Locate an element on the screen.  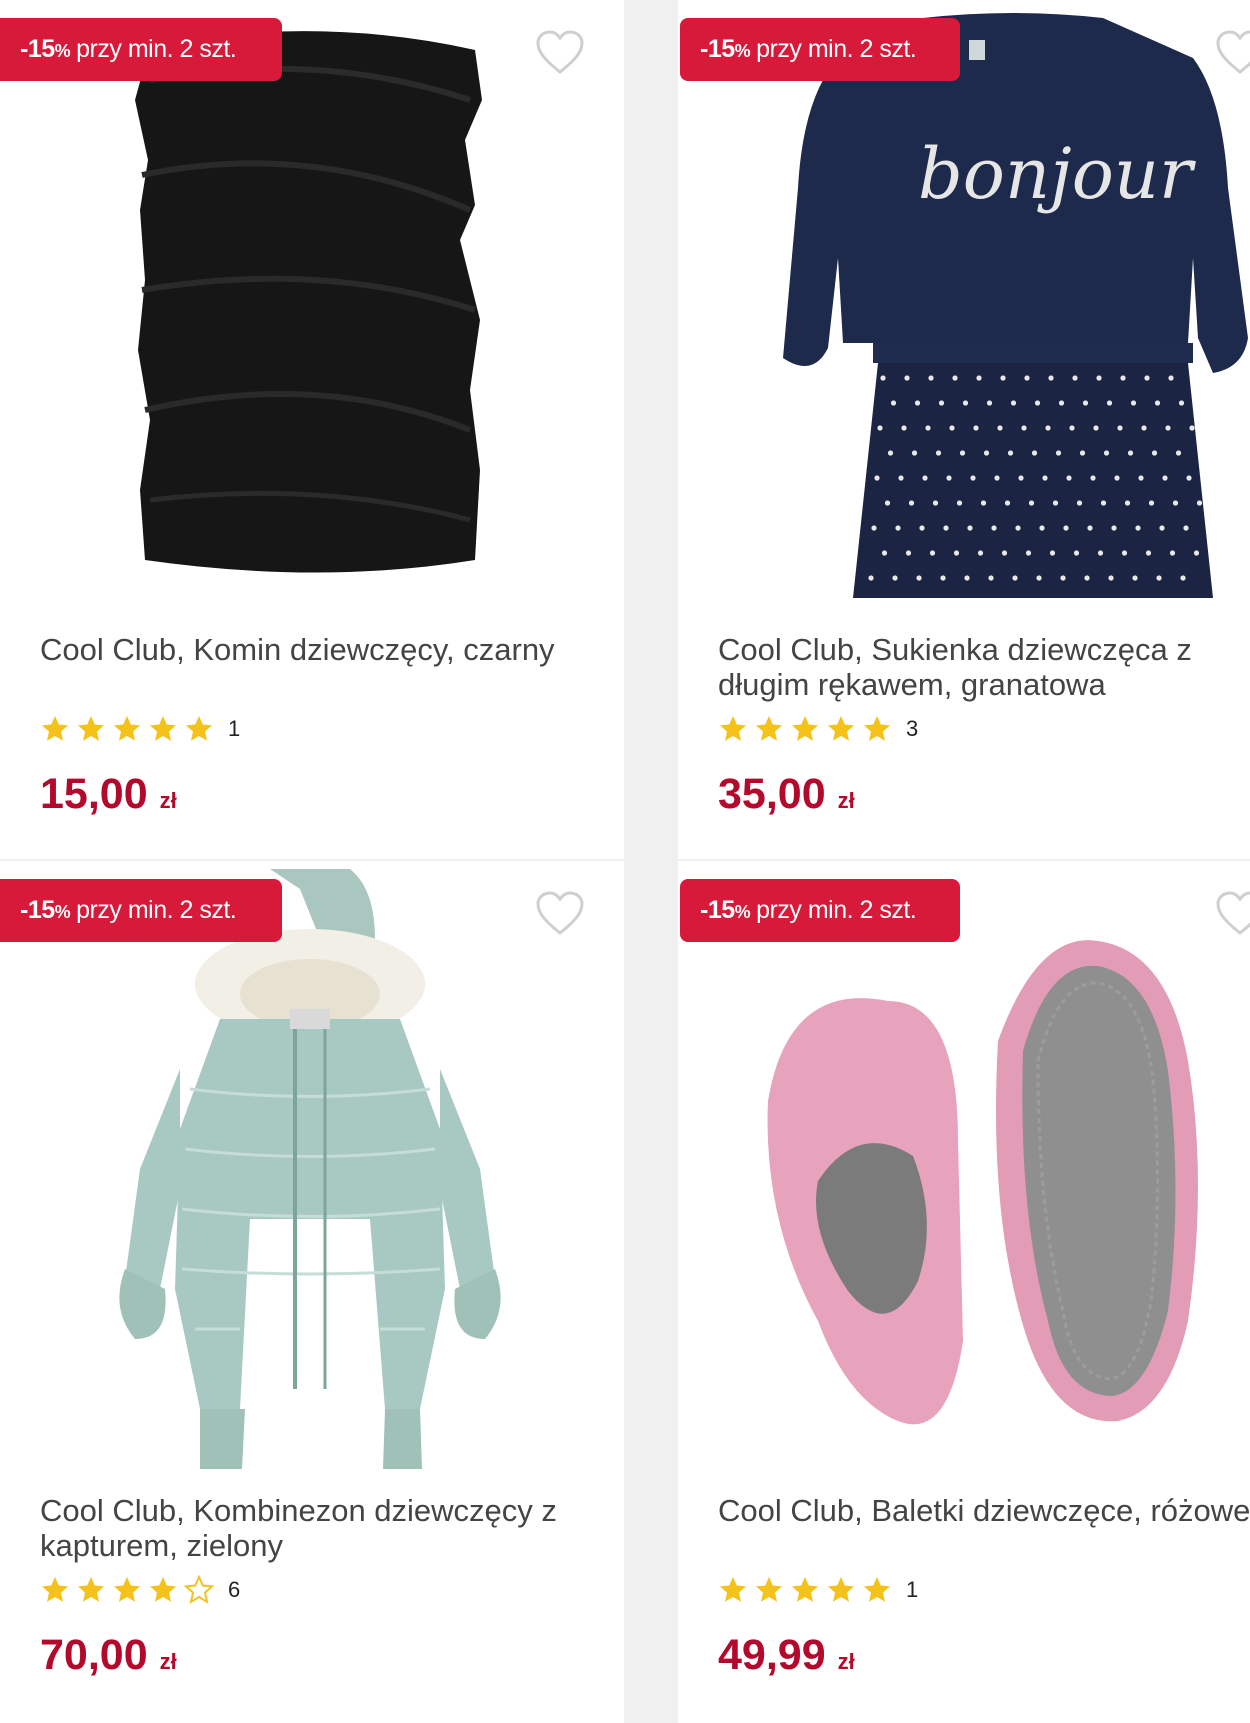
price: 49,99 zł is located at coordinates (786, 1655).